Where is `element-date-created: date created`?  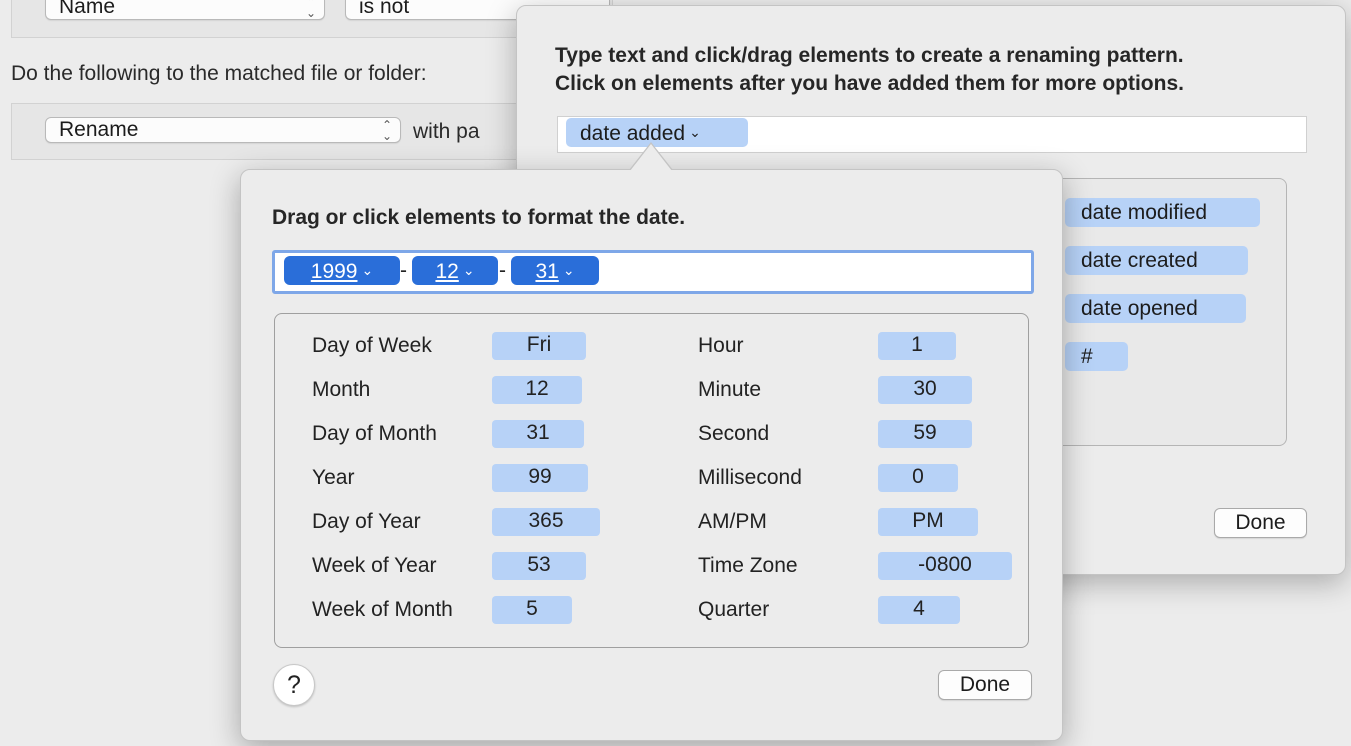 element-date-created: date created is located at coordinates (1156, 260).